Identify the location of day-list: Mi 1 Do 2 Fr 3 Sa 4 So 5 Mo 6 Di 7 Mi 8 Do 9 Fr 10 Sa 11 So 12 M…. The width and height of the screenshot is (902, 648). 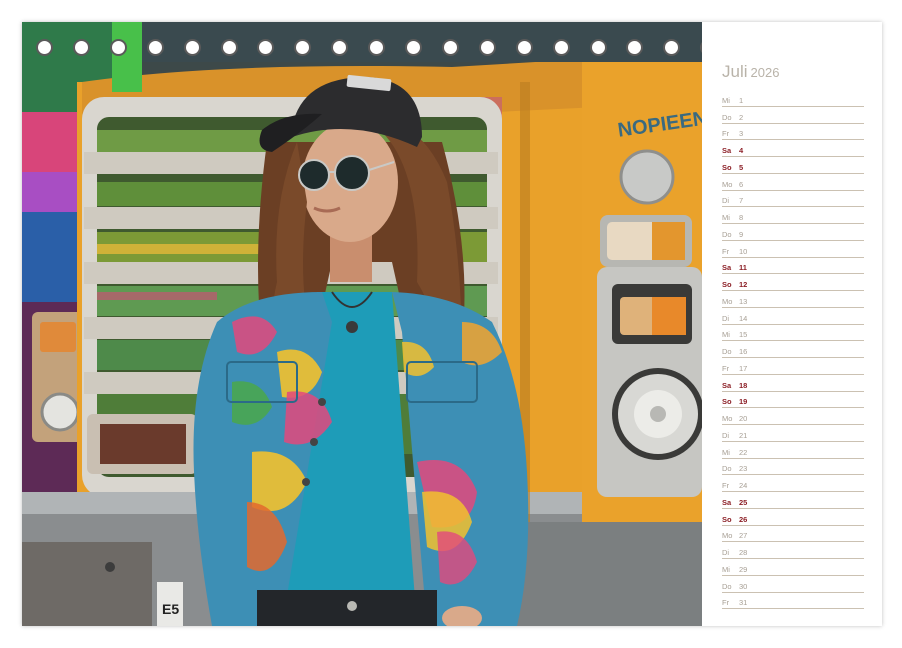
(793, 350).